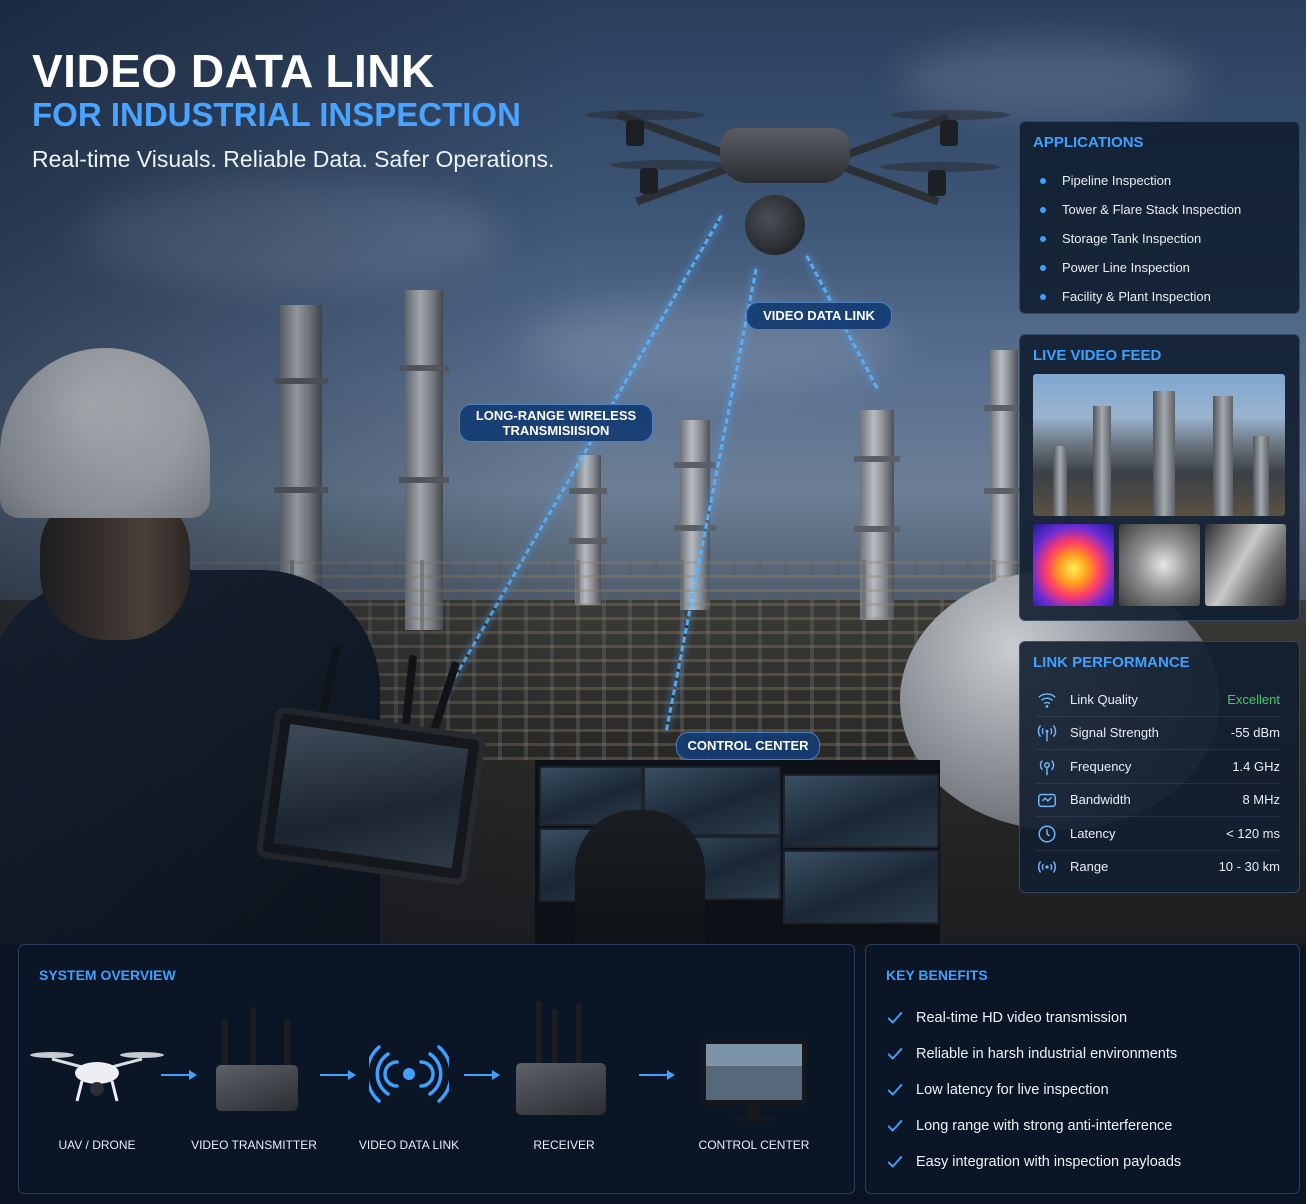 This screenshot has height=1204, width=1306. I want to click on step-video-data-link: VIDEO DATA LINK, so click(409, 1075).